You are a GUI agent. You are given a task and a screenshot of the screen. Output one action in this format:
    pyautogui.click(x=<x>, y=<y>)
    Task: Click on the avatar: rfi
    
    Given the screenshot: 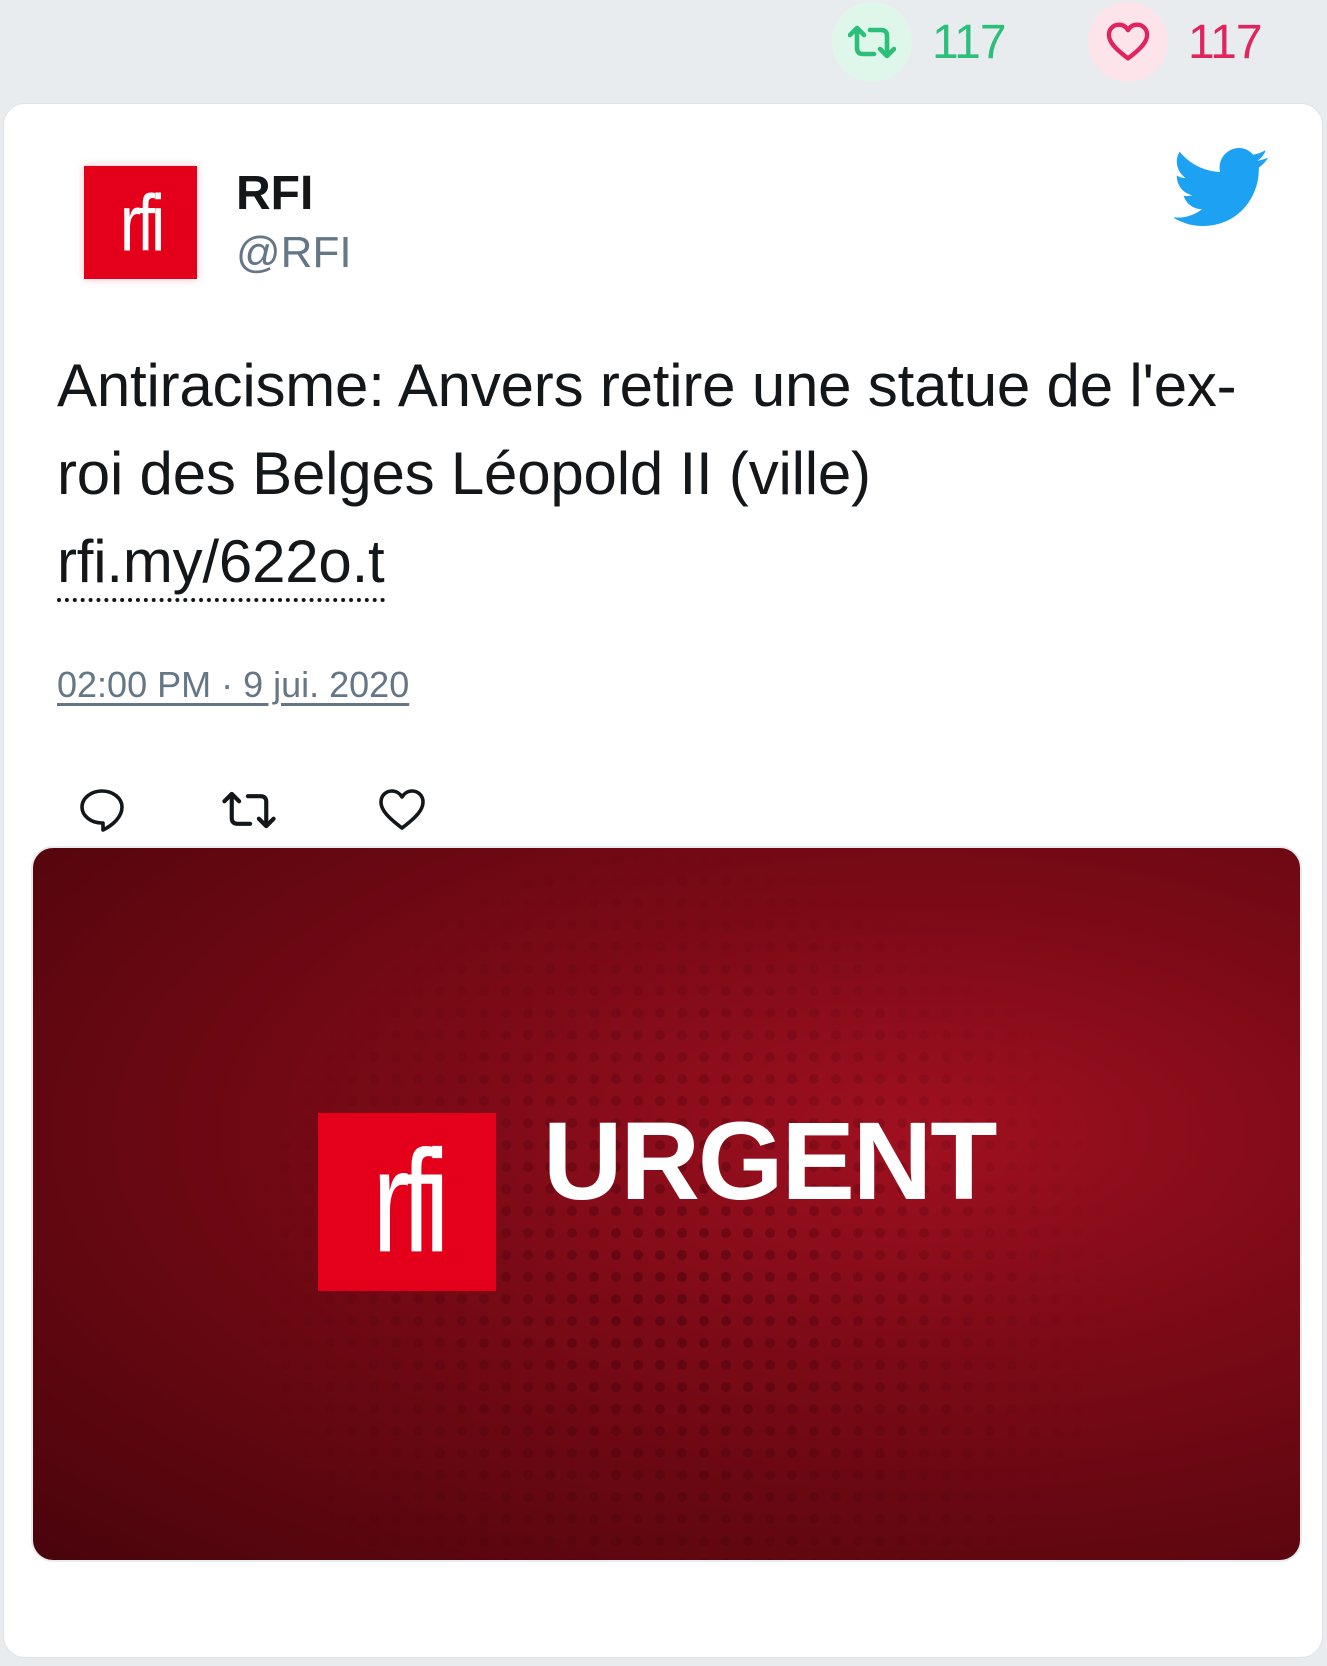 What is the action you would take?
    pyautogui.click(x=140, y=222)
    